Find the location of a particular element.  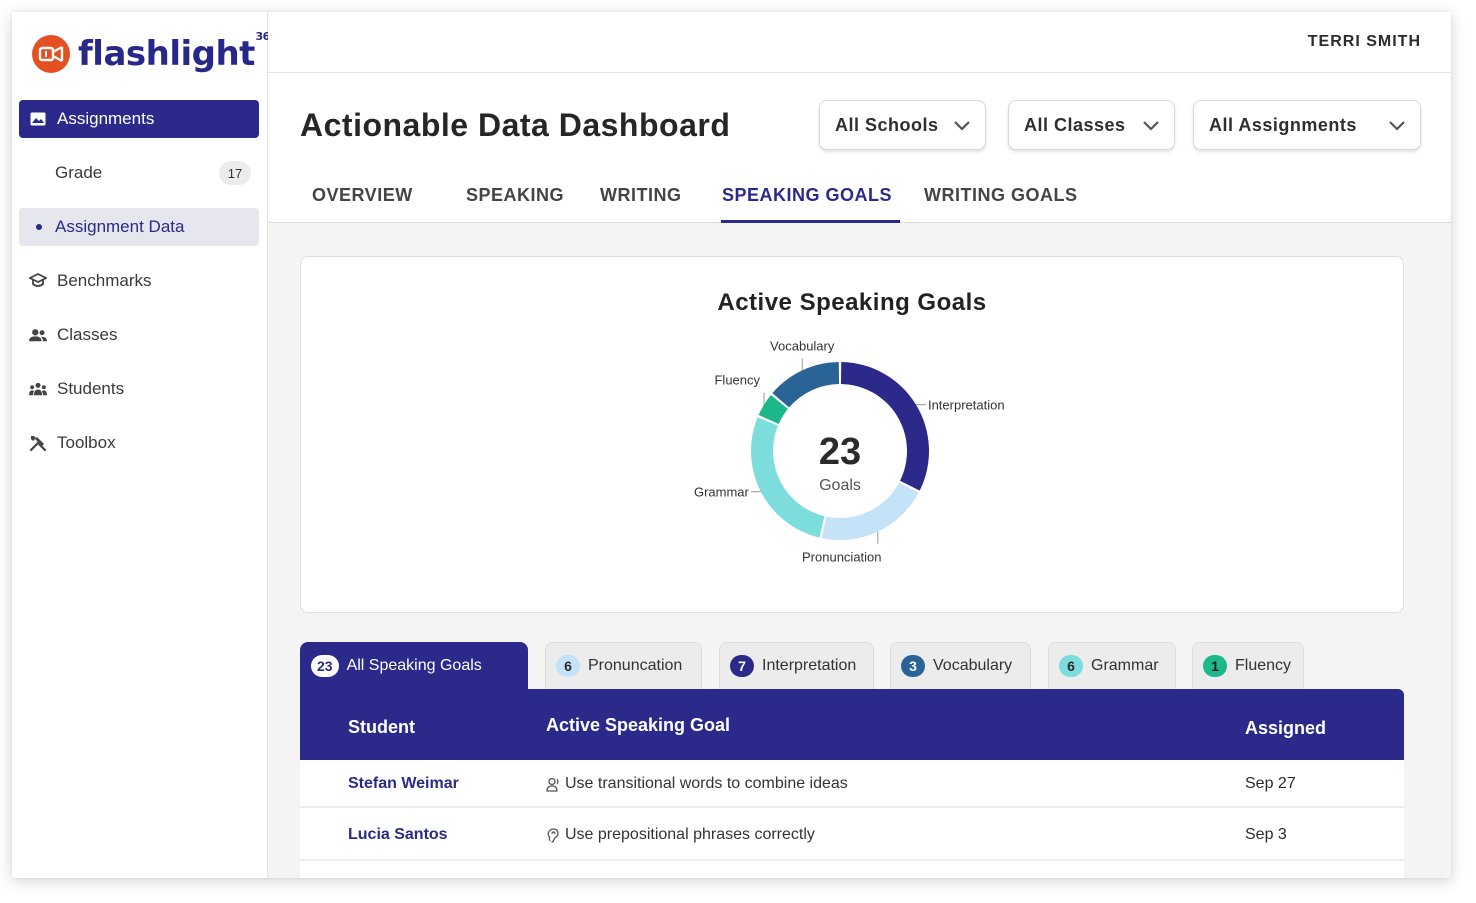

goal-cell: Use prepositional phrases correctly is located at coordinates (680, 835).